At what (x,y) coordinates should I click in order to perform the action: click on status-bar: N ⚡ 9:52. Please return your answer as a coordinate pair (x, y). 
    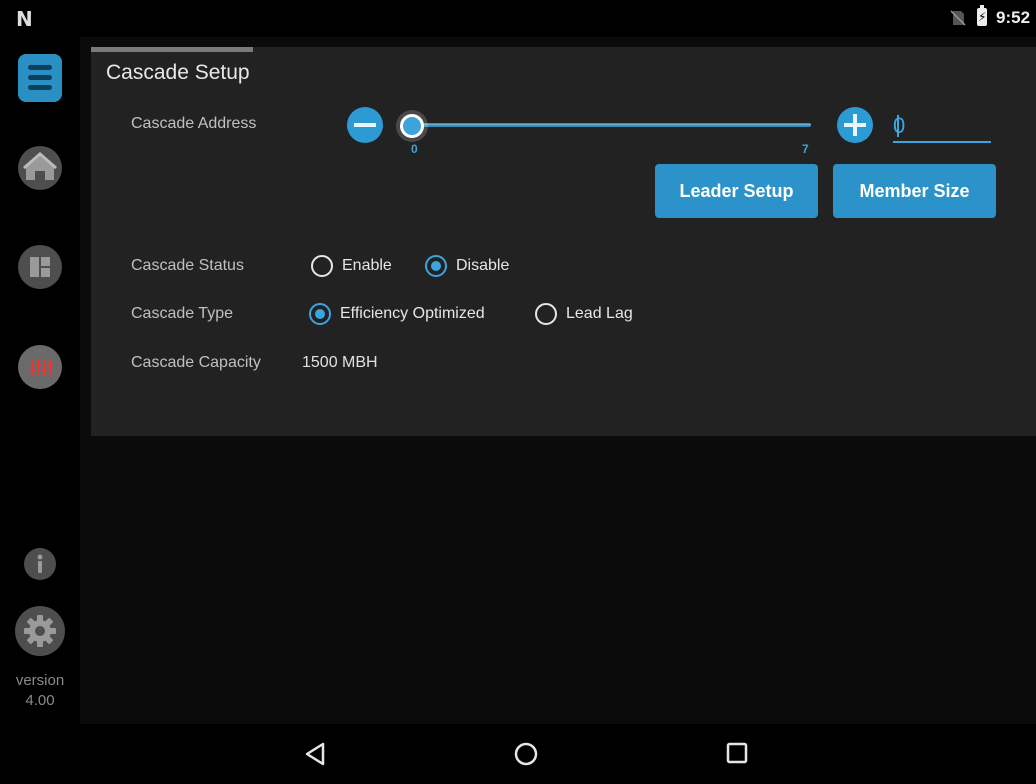
    Looking at the image, I should click on (518, 18).